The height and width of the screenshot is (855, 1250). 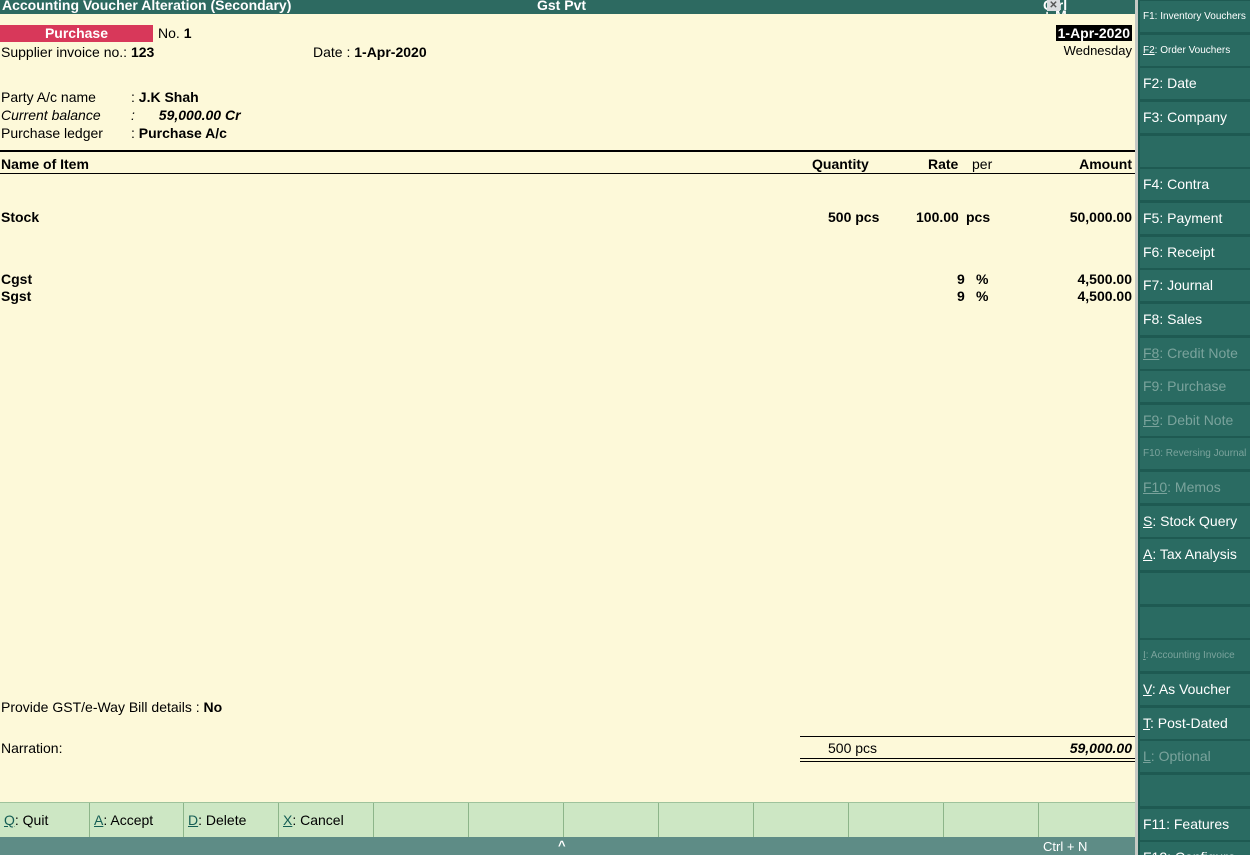 I want to click on status-bar: ^ Ctrl + N, so click(x=567, y=846).